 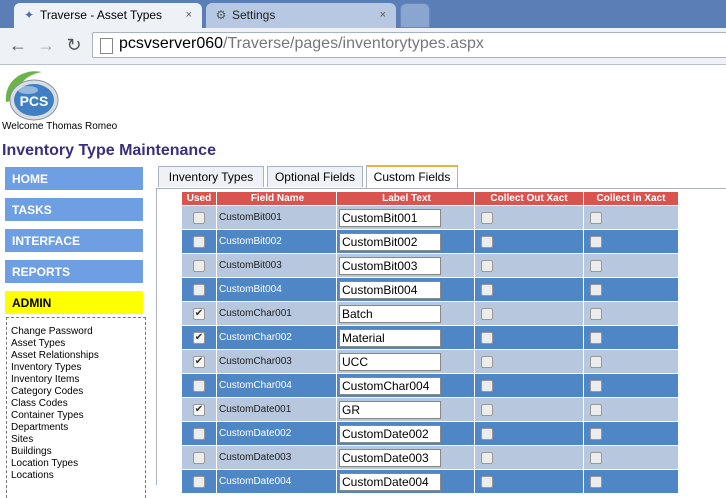 I want to click on tab-custom-fields: Custom Fields, so click(x=412, y=176).